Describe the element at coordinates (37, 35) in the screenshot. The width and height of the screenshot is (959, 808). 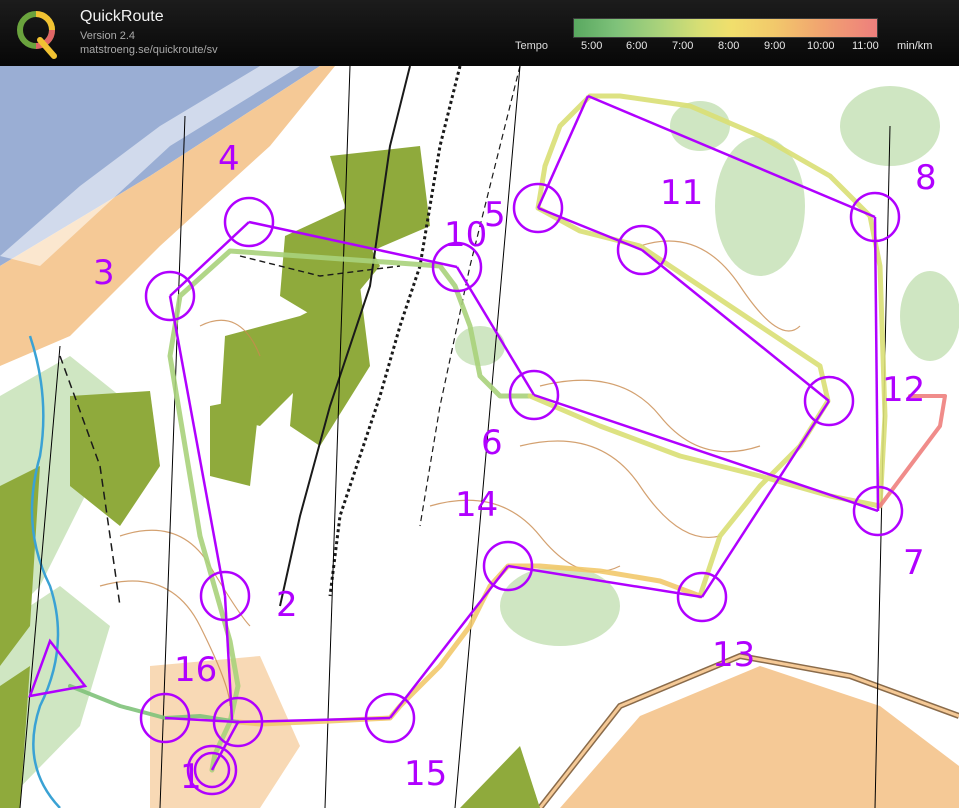
I see `quickroute-logo-icon` at that location.